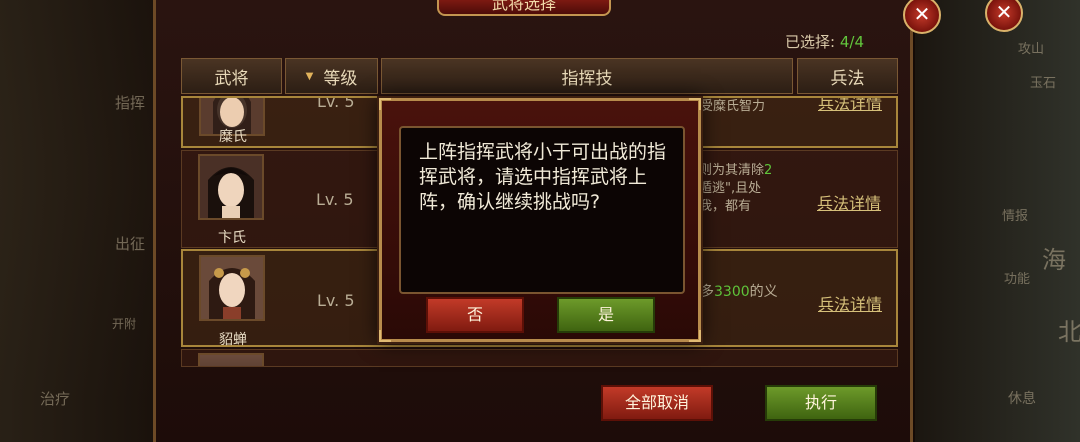  What do you see at coordinates (524, 8) in the screenshot?
I see `panel-title: 武将选择` at bounding box center [524, 8].